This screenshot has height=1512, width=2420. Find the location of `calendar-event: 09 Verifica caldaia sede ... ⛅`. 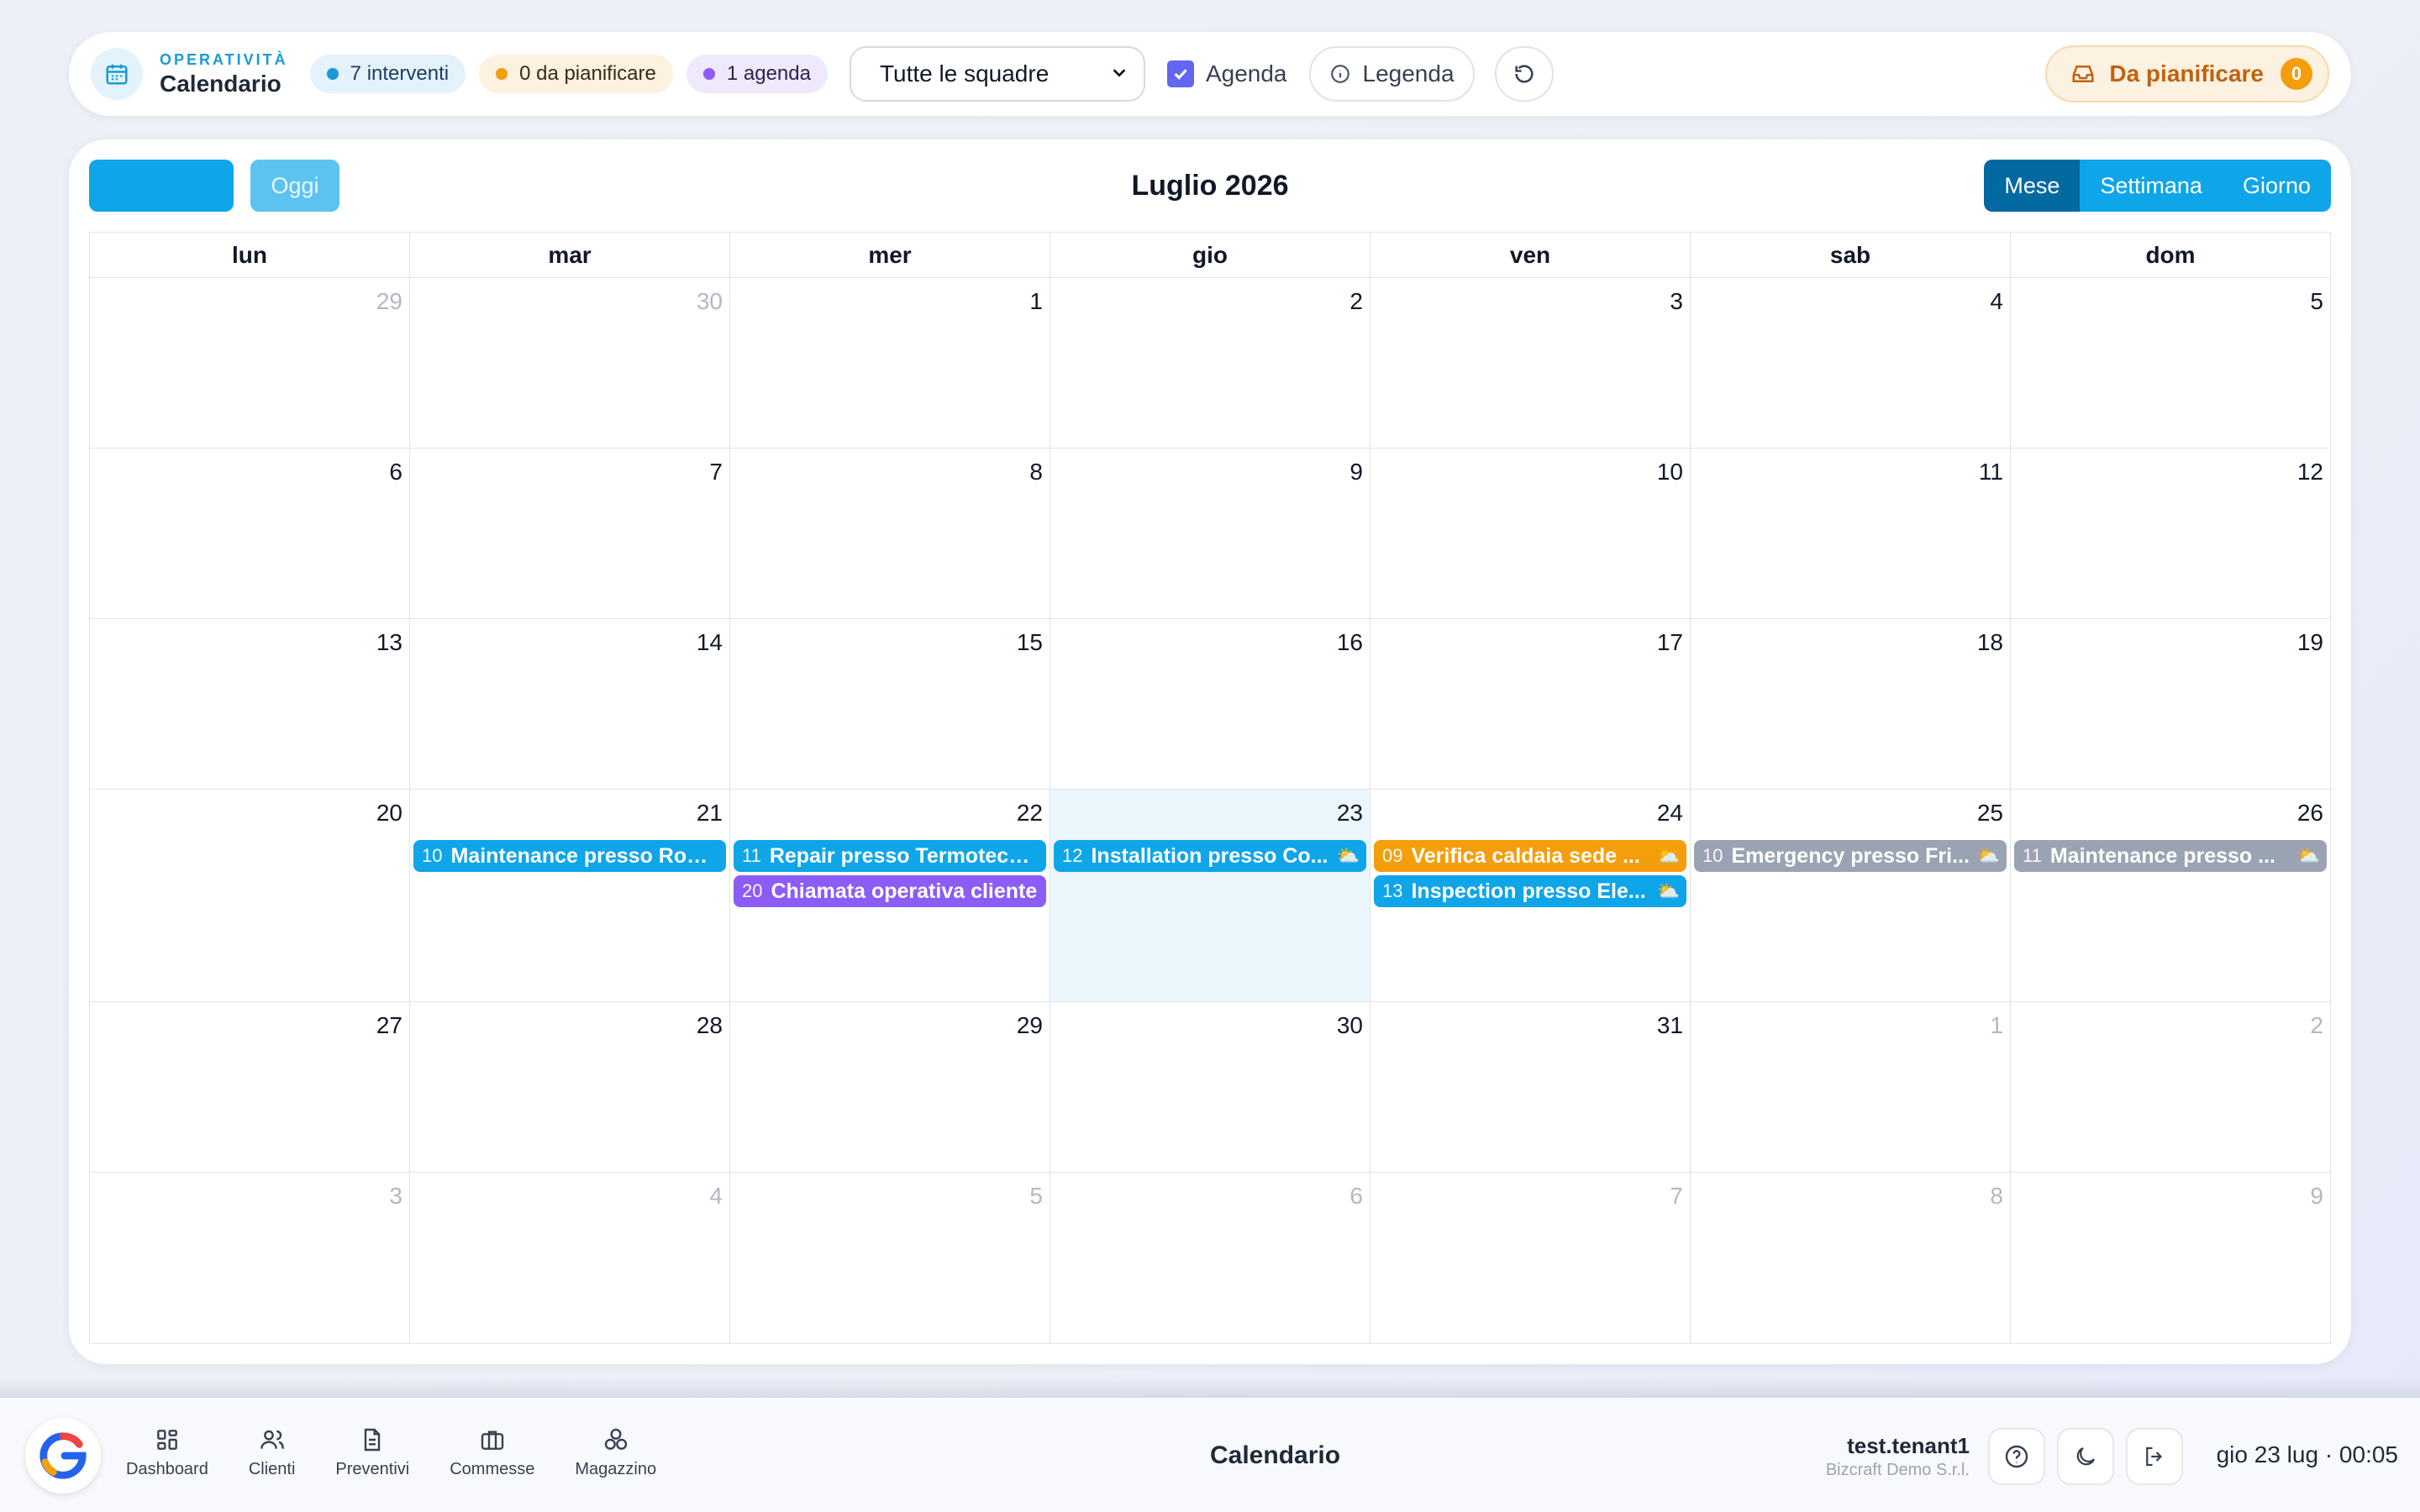

calendar-event: 09 Verifica caldaia sede ... ⛅ is located at coordinates (1530, 856).